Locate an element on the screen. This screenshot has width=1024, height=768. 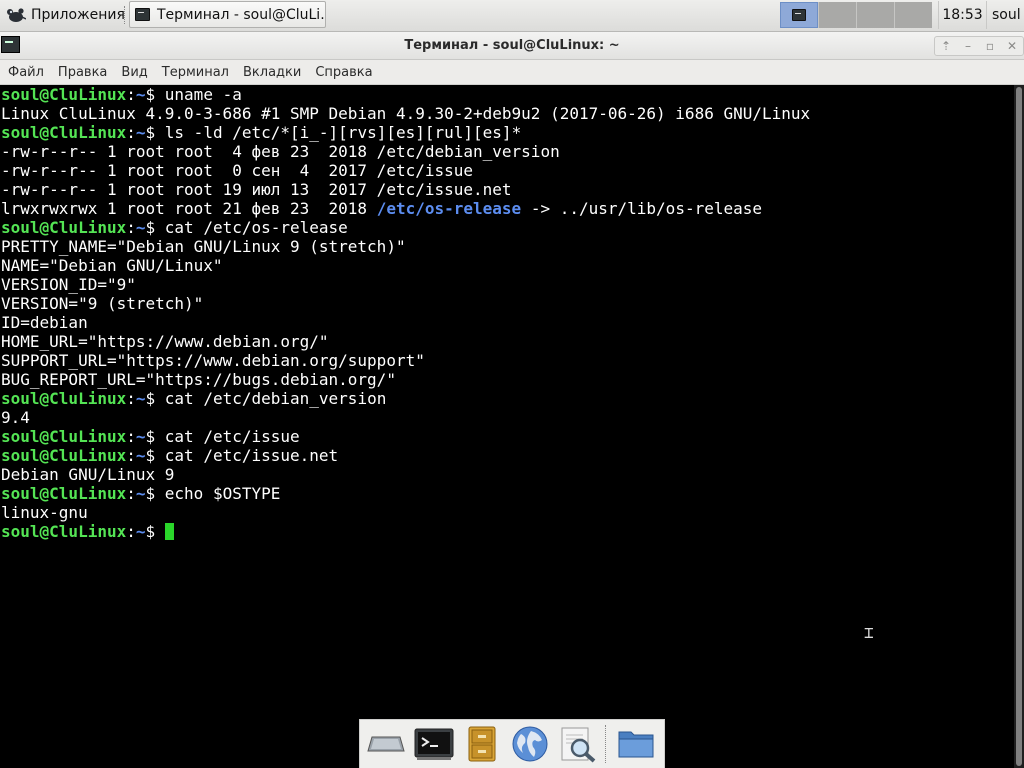
command-text: uname -a is located at coordinates (203, 94).